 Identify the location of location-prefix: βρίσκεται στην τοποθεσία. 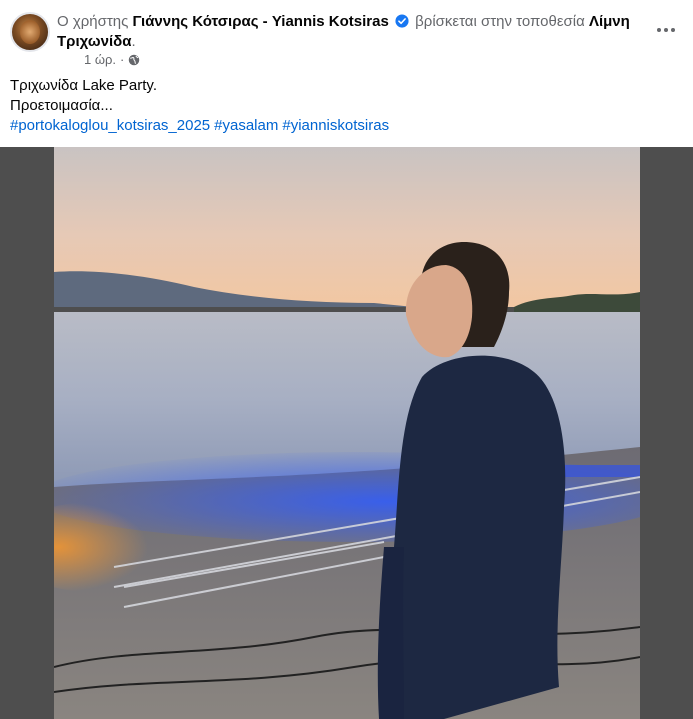
(499, 21).